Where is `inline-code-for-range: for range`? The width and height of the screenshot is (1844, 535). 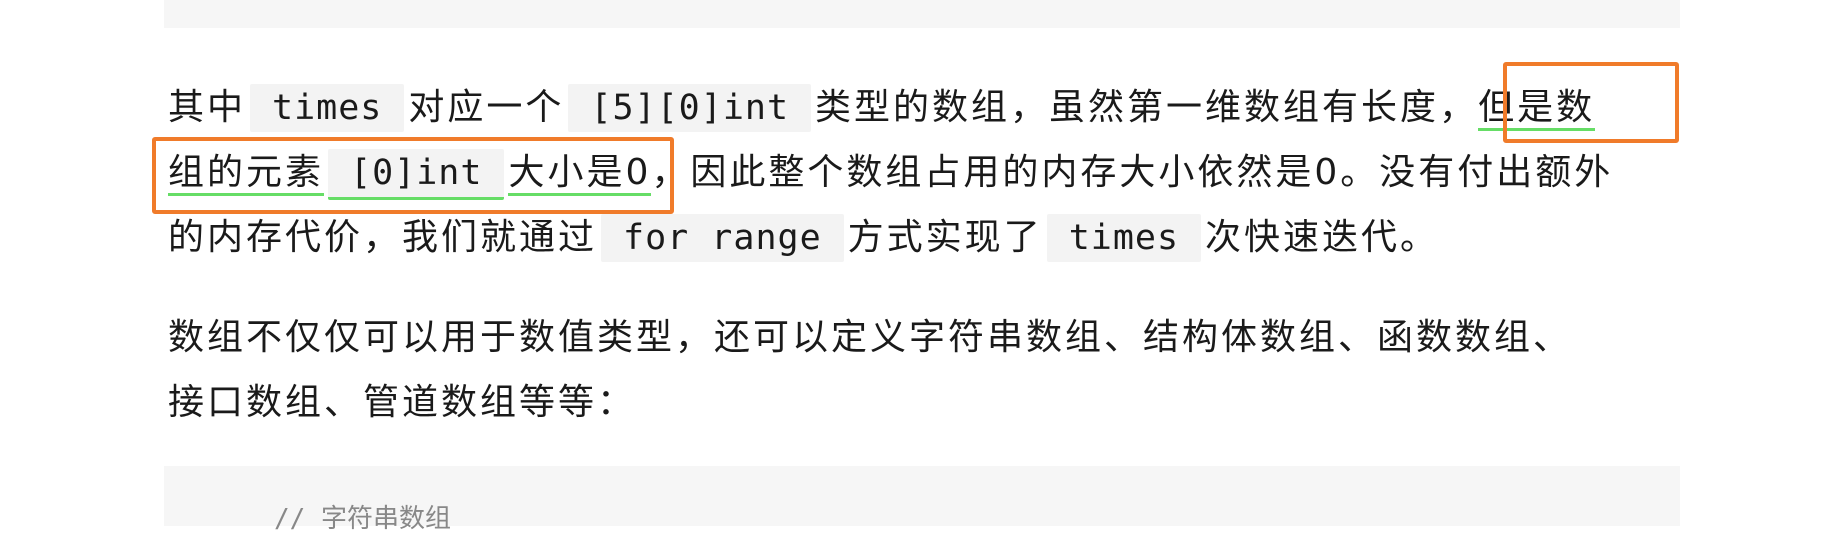
inline-code-for-range: for range is located at coordinates (722, 238).